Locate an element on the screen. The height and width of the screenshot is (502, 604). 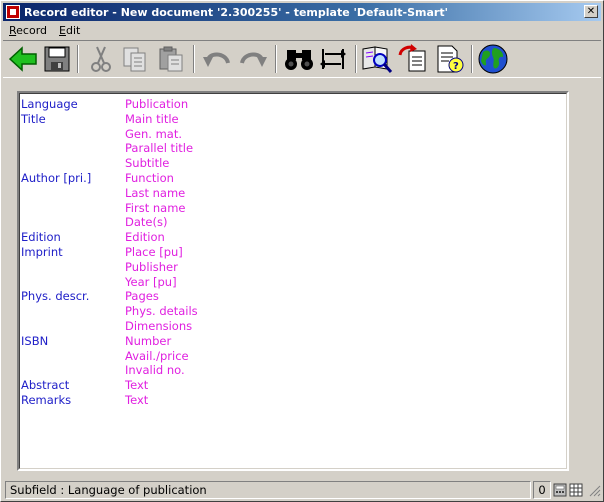
record-row: Gen. mat. is located at coordinates (281, 134).